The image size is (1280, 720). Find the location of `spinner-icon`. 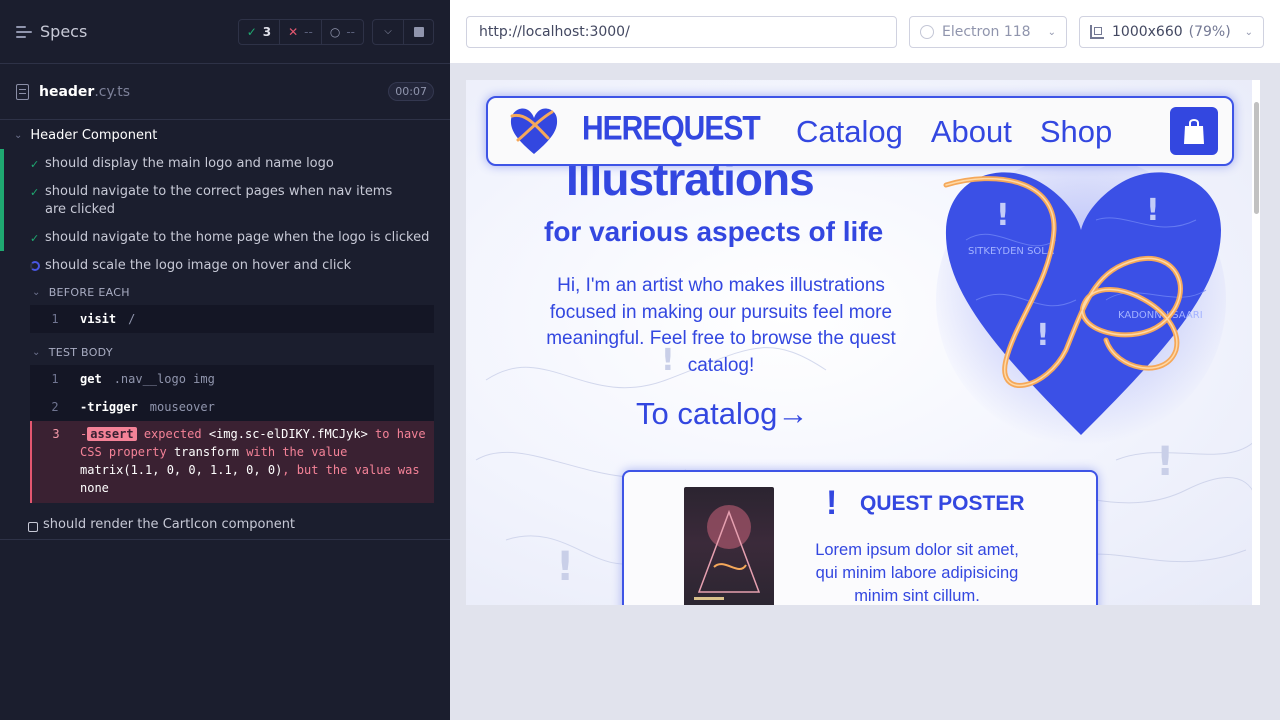

spinner-icon is located at coordinates (35, 266).